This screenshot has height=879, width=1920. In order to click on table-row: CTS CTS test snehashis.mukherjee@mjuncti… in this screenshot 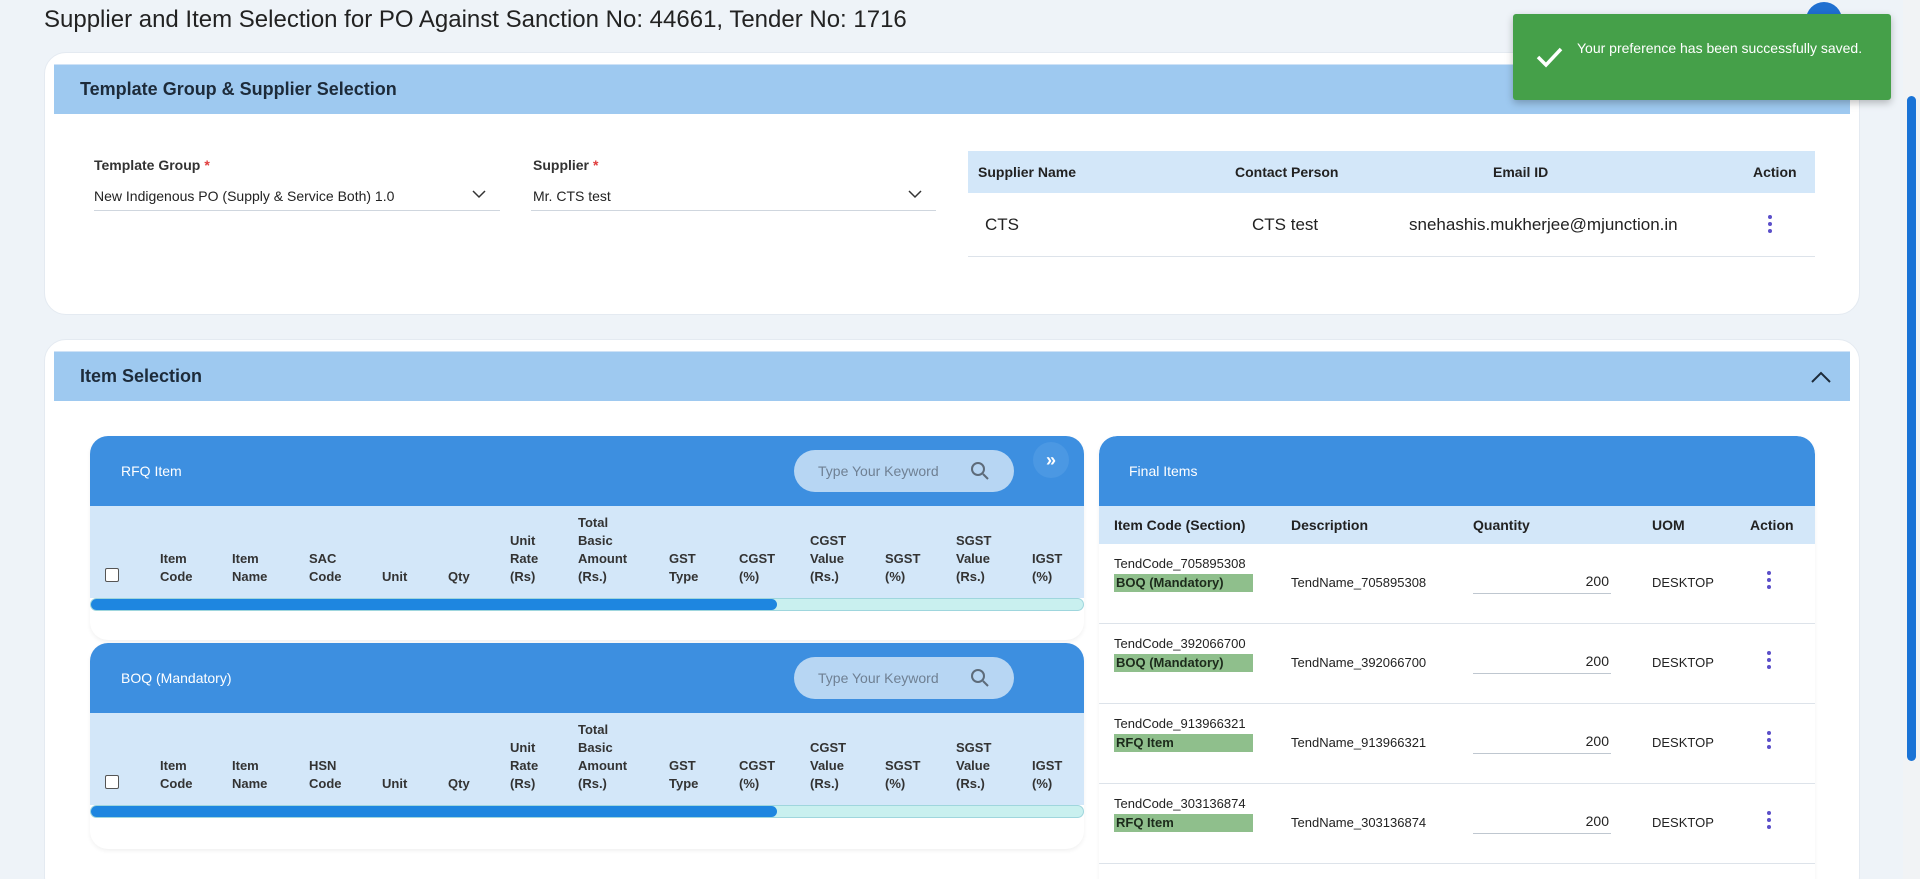, I will do `click(1391, 225)`.